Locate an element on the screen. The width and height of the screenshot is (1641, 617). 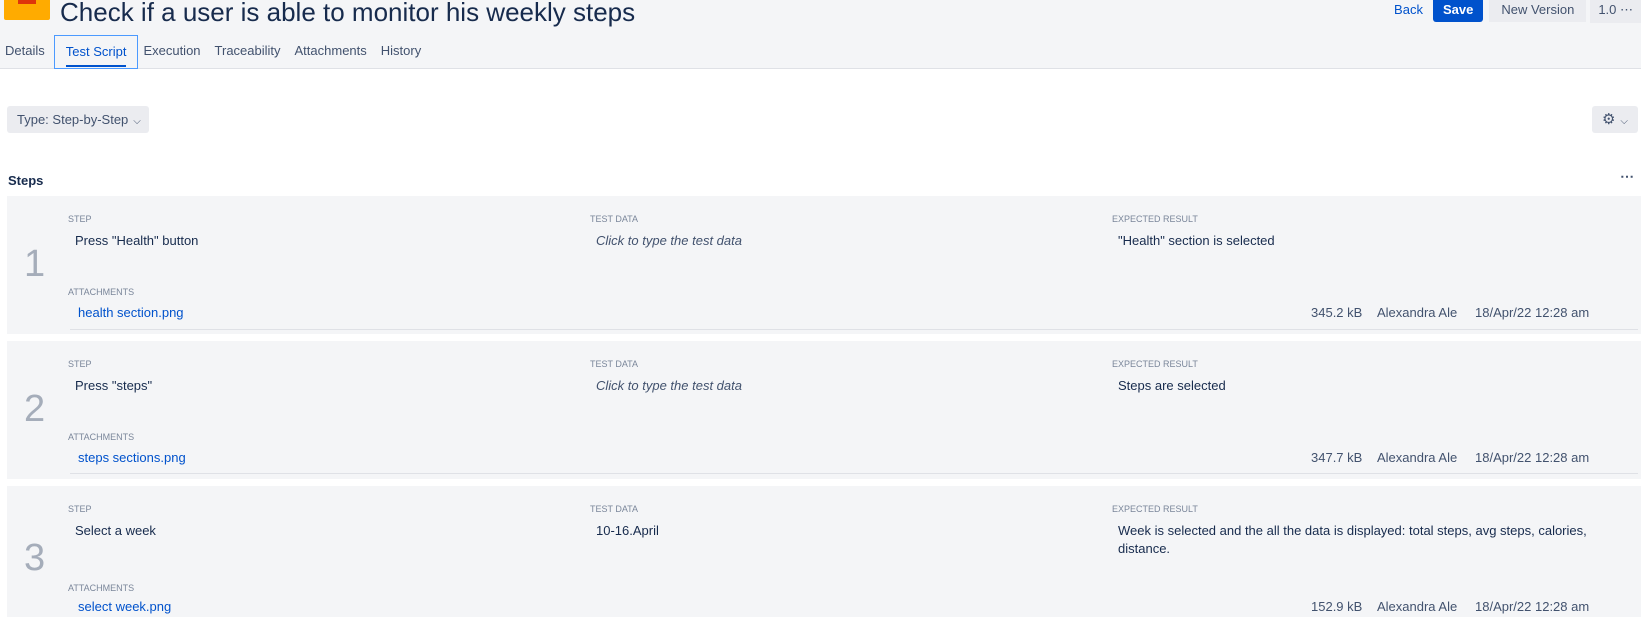
tab-label: Traceability is located at coordinates (247, 50).